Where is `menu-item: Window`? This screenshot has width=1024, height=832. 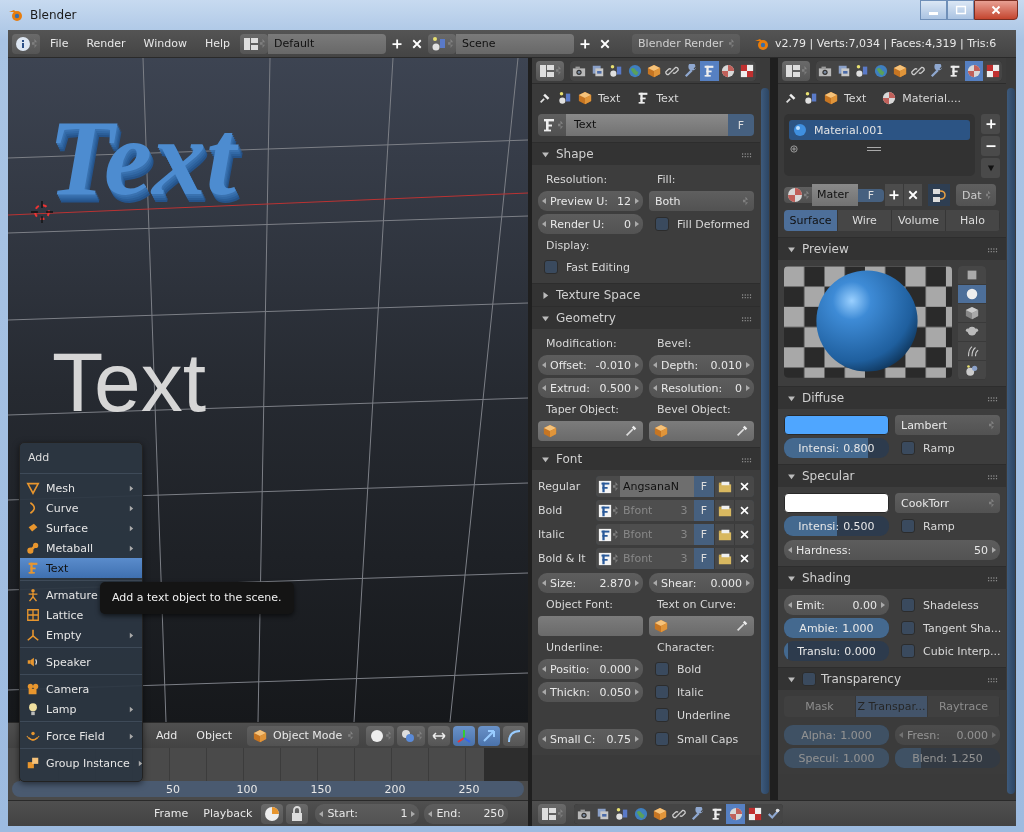 menu-item: Window is located at coordinates (165, 43).